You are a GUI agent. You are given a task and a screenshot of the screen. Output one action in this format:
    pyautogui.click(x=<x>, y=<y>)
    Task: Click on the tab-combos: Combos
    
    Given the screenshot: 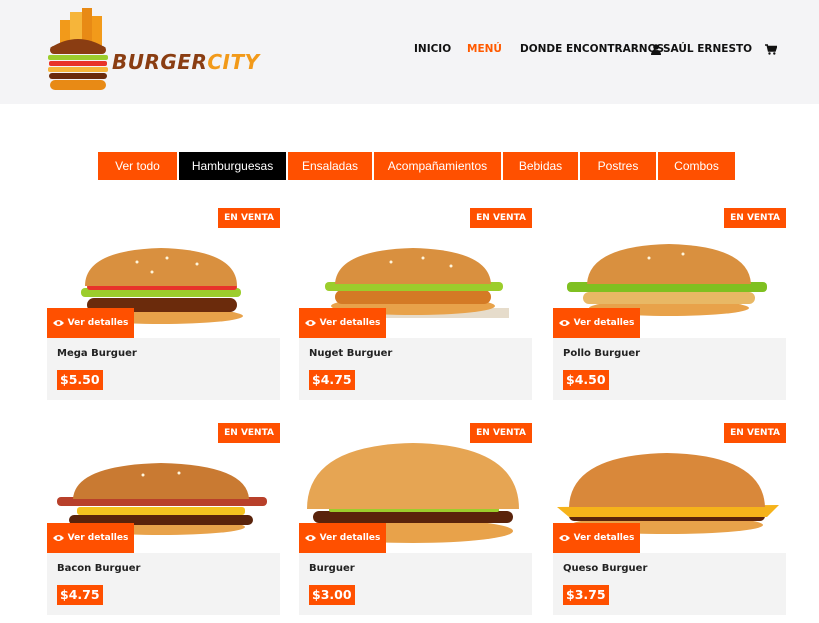 What is the action you would take?
    pyautogui.click(x=696, y=166)
    